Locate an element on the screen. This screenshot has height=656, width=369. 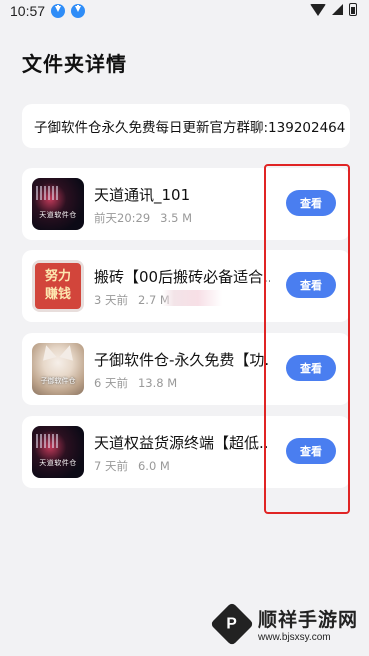
file-item: 子御软件仓 子御软件仓-永久免费【功... 6 天前 13.8 M 查看 is located at coordinates (186, 369).